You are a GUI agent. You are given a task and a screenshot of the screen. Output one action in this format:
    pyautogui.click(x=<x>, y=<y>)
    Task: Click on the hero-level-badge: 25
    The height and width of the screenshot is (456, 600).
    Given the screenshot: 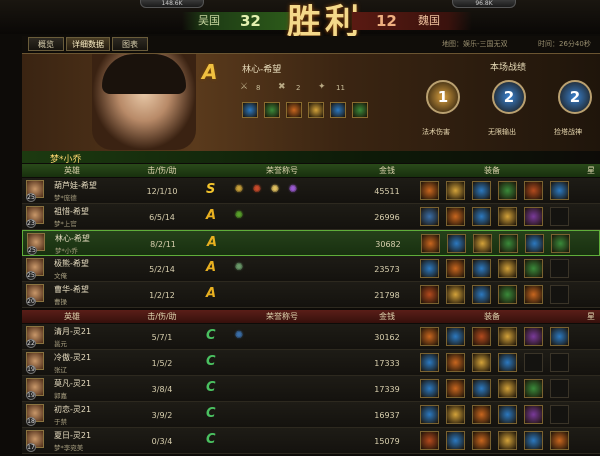 What is the action you would take?
    pyautogui.click(x=31, y=197)
    